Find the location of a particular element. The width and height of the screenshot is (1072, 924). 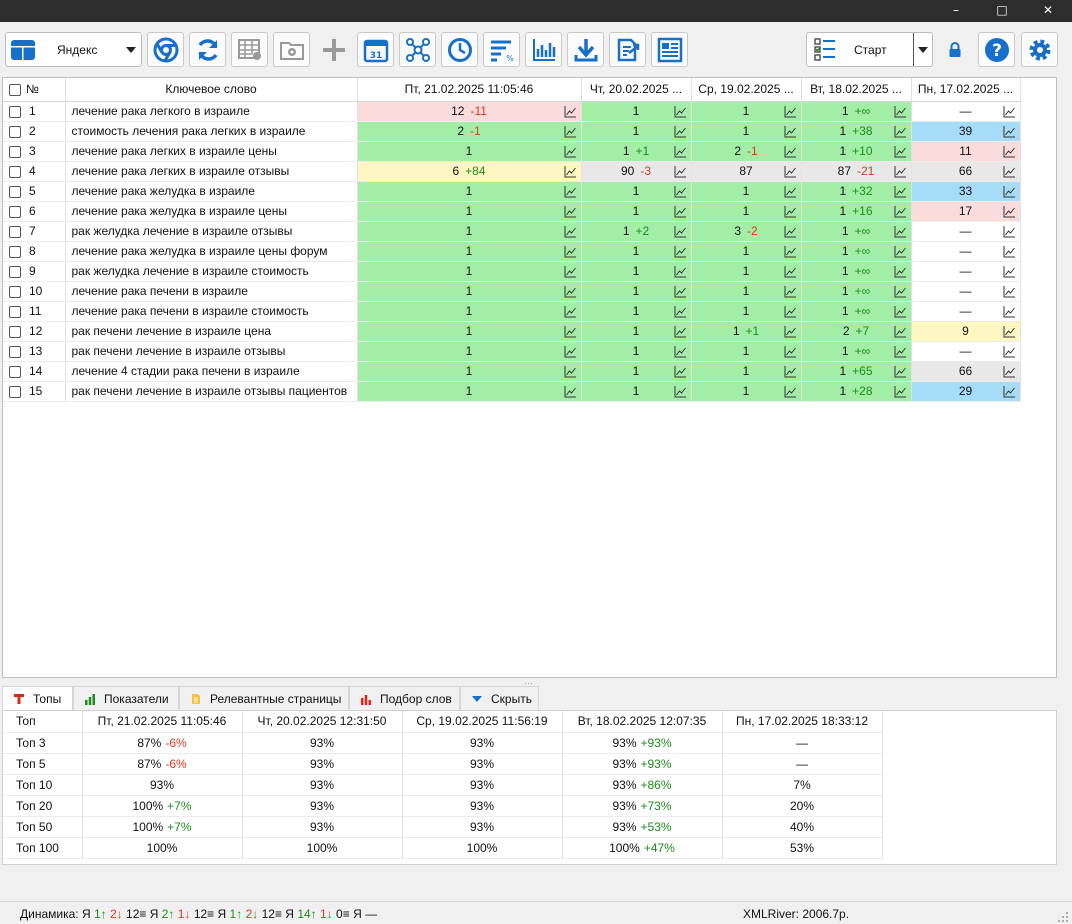

tab-word-selection: Подбор слов is located at coordinates (404, 698).